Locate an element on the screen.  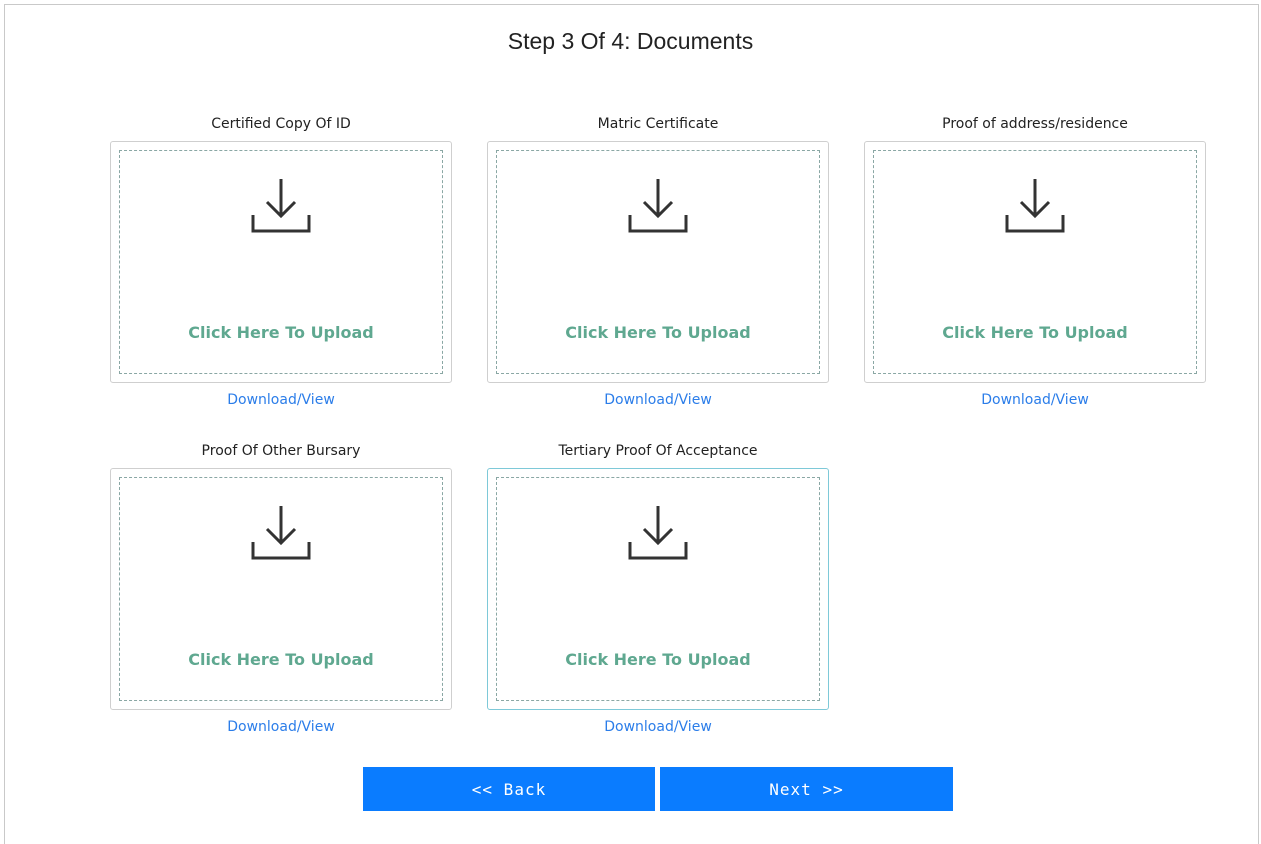
document-label: Tertiary Proof Of Acceptance is located at coordinates (658, 451).